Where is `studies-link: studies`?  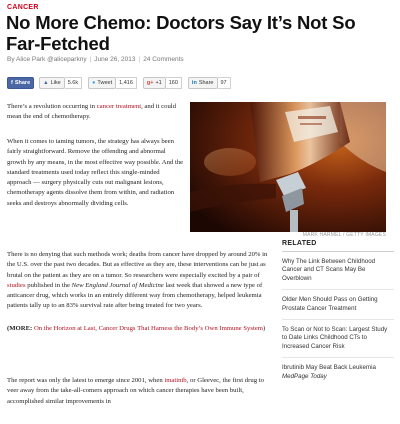 studies-link: studies is located at coordinates (16, 285).